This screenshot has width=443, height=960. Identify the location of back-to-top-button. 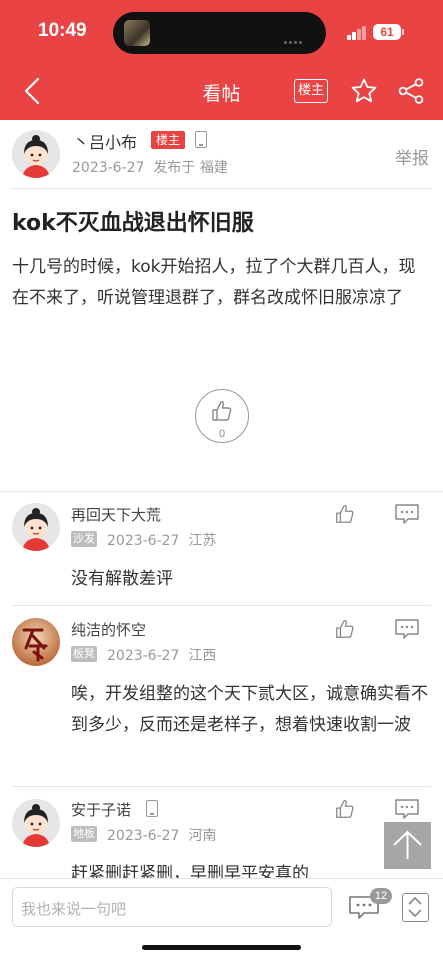
(407, 845).